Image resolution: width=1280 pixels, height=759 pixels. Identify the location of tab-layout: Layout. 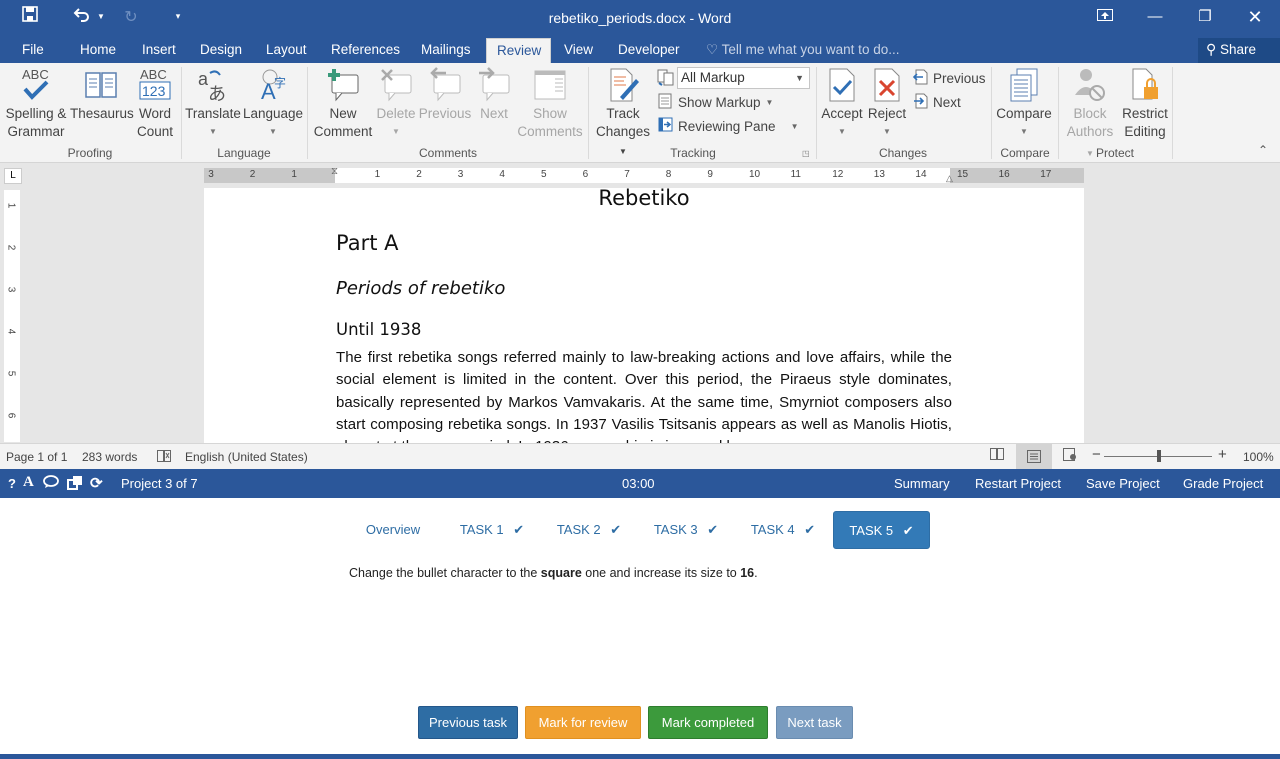
(286, 50).